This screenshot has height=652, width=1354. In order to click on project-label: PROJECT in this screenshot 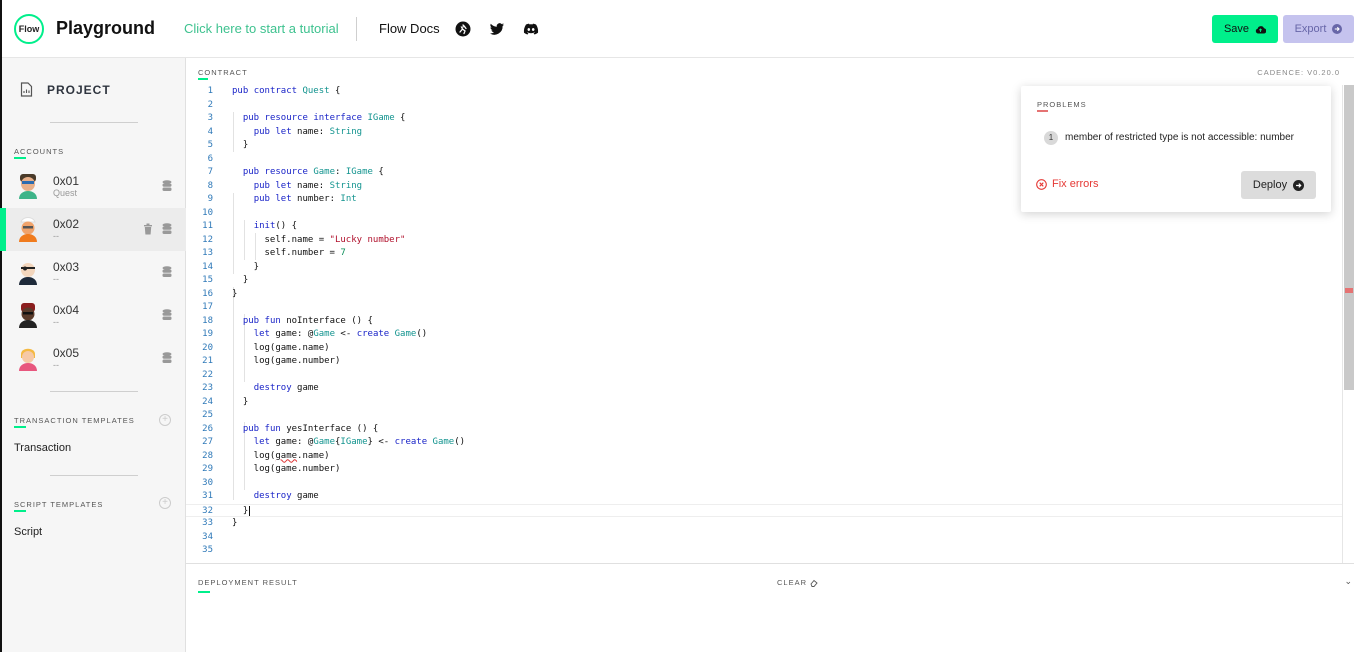, I will do `click(79, 89)`.